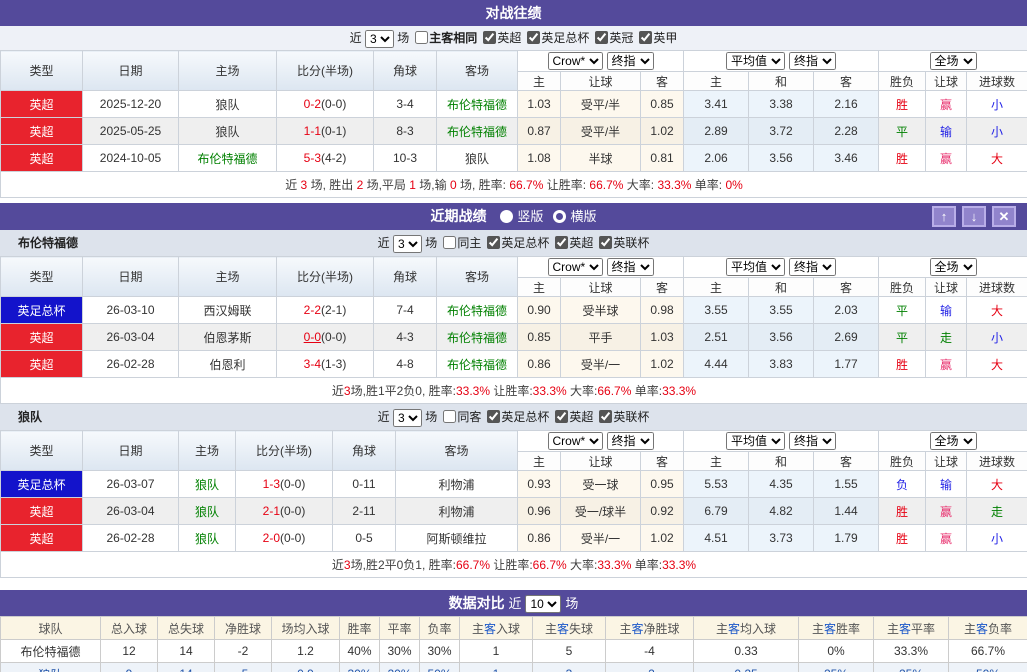  I want to click on crown-odds-cell: 1.08, so click(539, 158).